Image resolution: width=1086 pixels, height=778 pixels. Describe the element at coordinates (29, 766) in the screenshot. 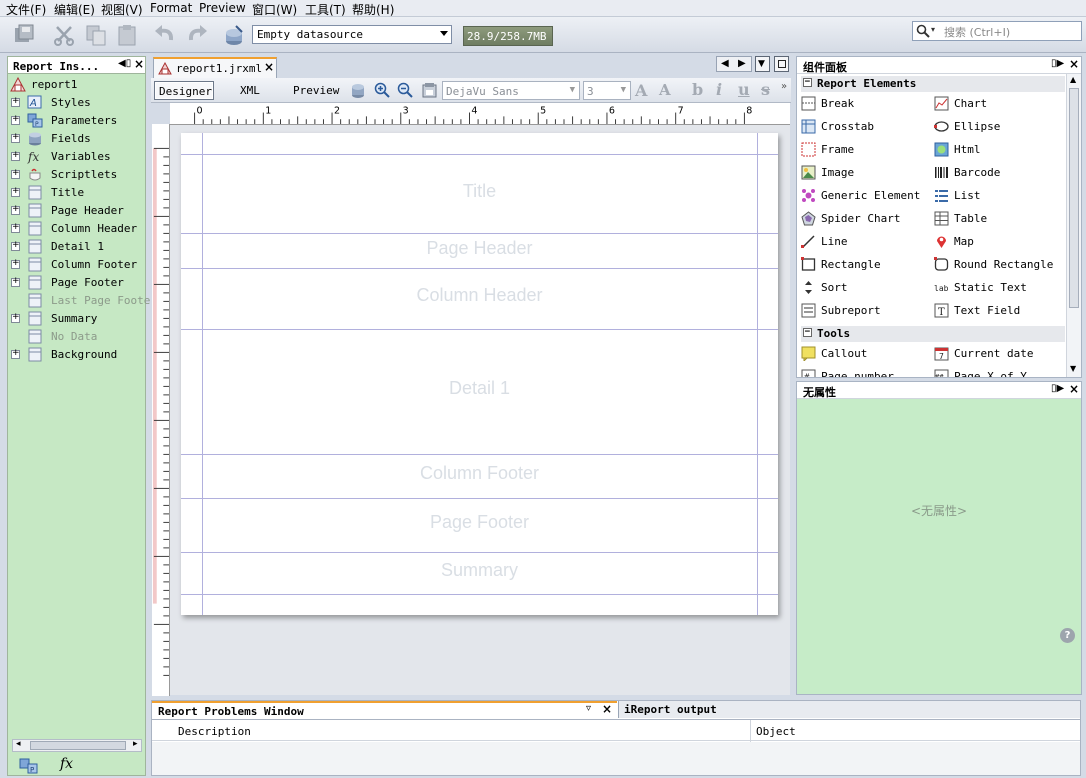

I see `parameters-icon: P` at that location.